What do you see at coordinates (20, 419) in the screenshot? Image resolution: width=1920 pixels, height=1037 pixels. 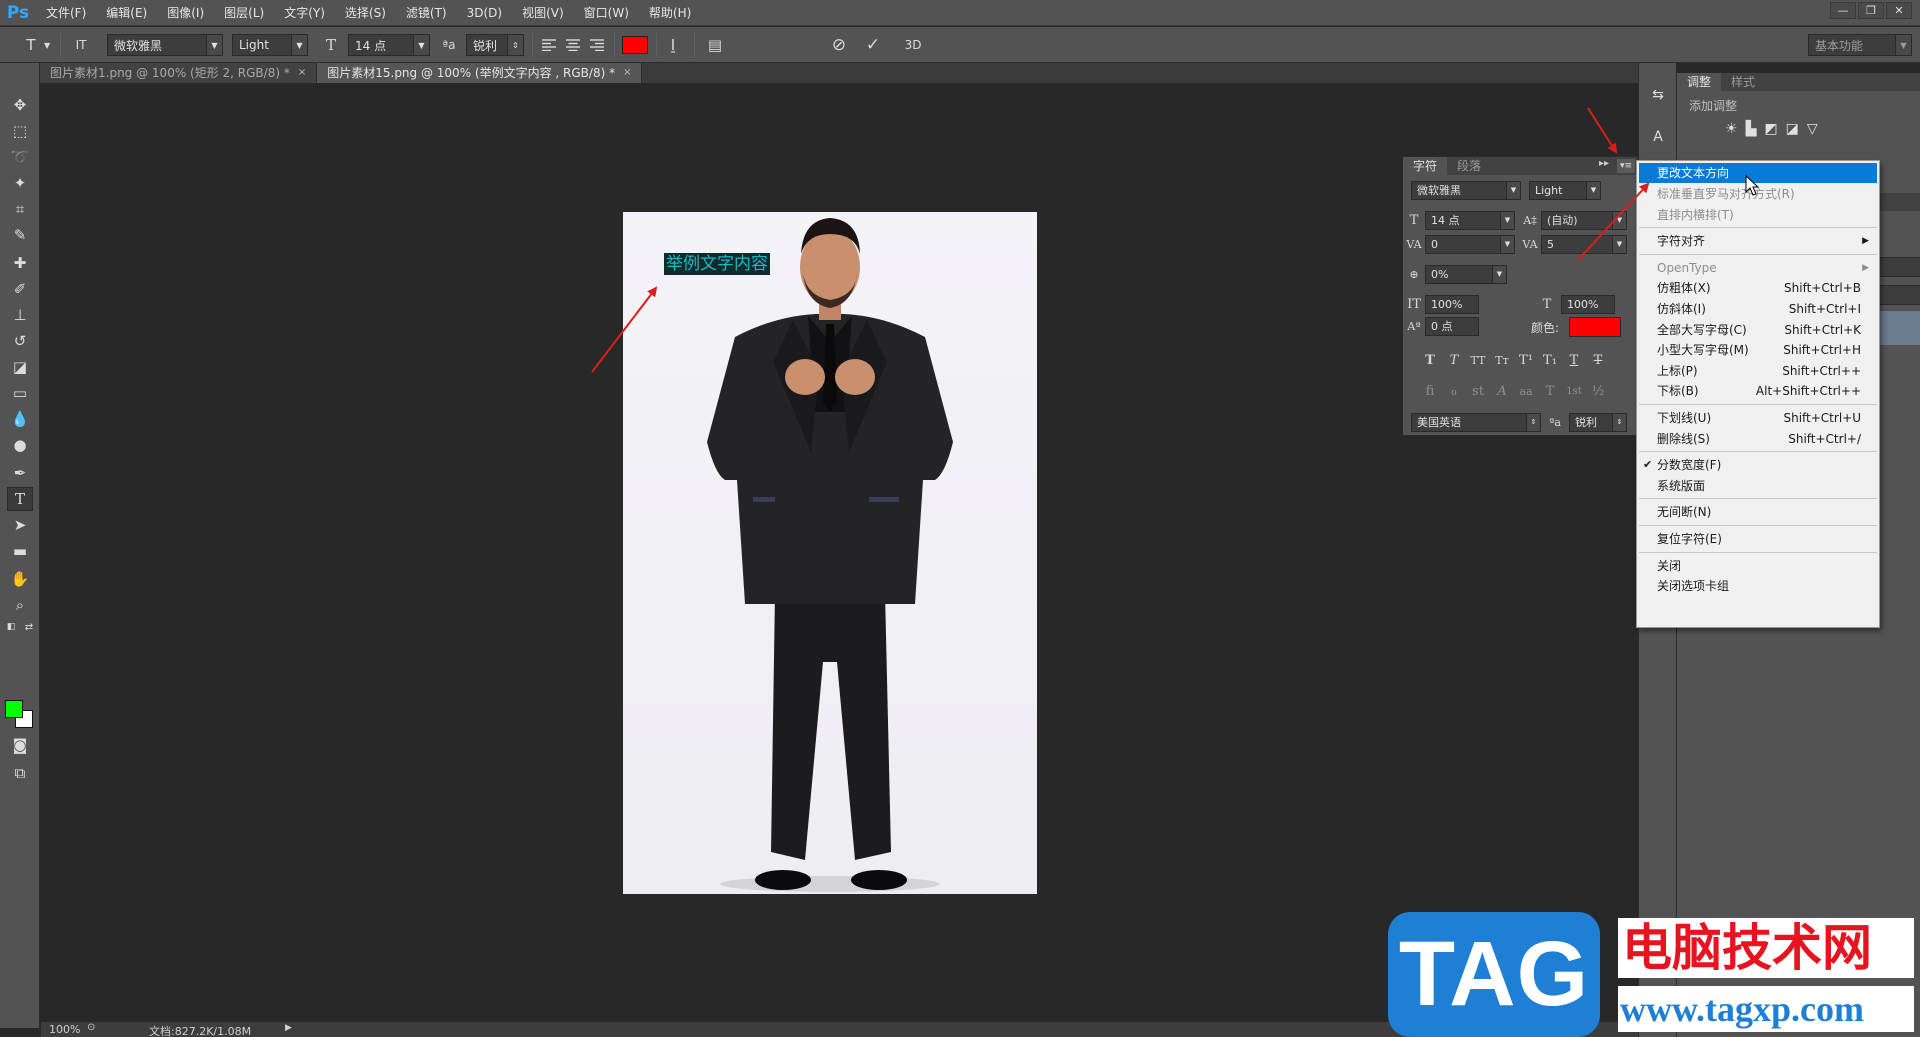 I see `blur-tool-icon: 💧` at bounding box center [20, 419].